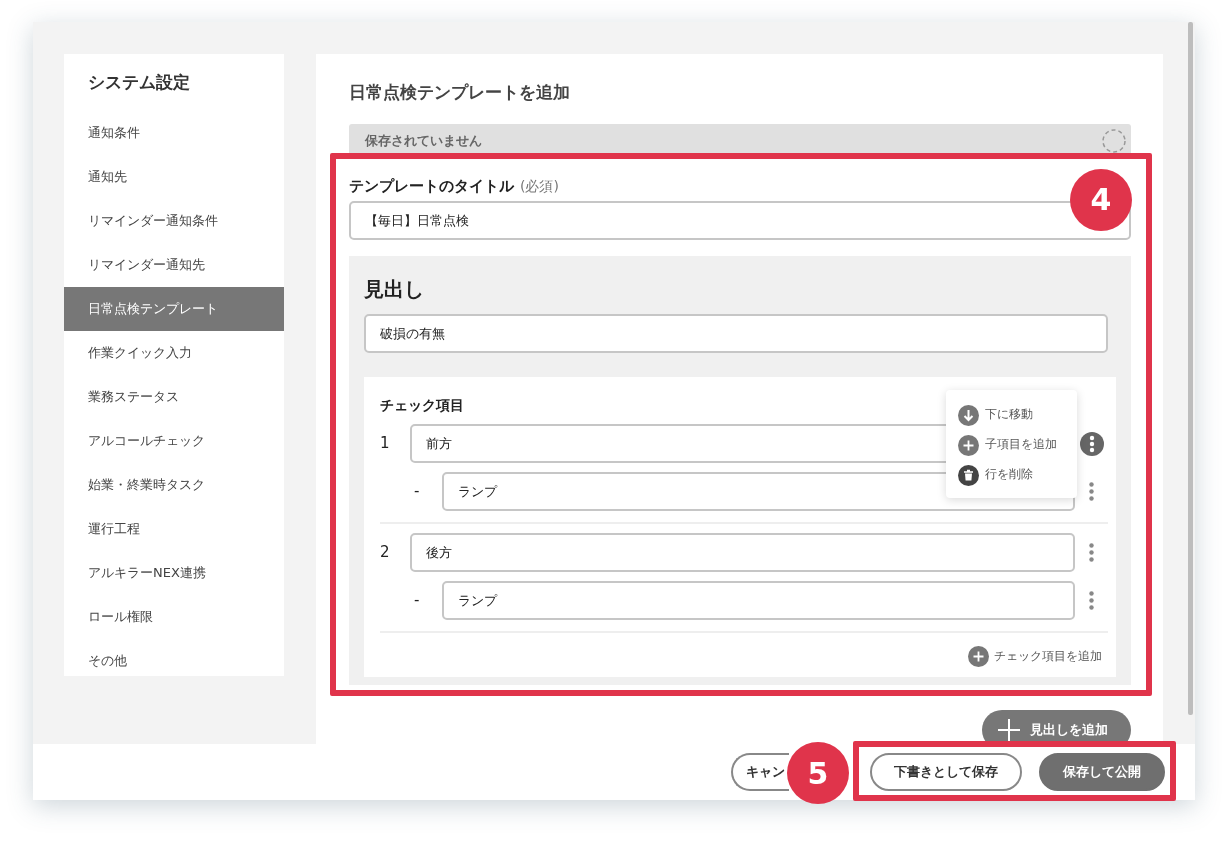 This screenshot has width=1228, height=844. What do you see at coordinates (174, 617) in the screenshot?
I see `sidebar-item: ロール権限` at bounding box center [174, 617].